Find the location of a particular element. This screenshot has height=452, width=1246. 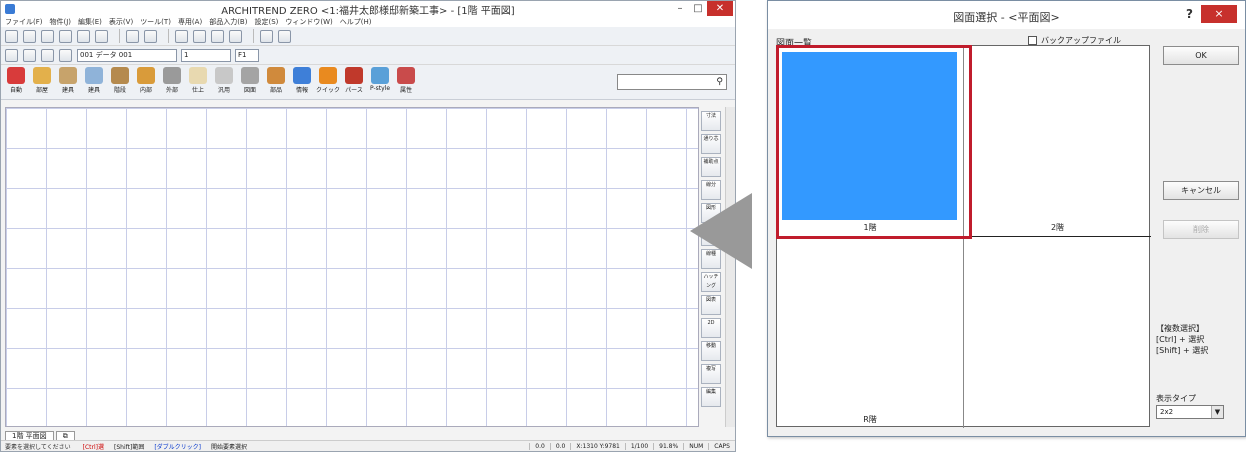

side-copy: 複写 is located at coordinates (711, 374).